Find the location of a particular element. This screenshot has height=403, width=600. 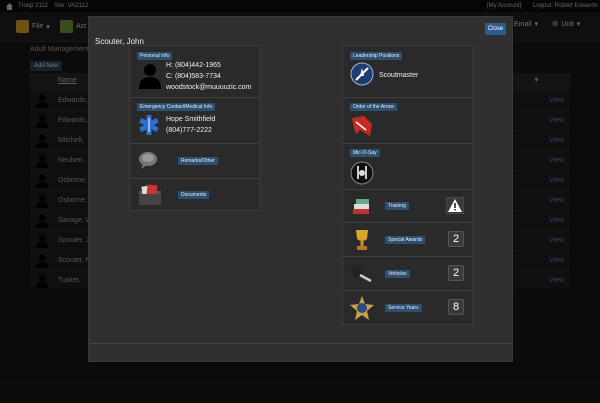

emergency-contact-label: Emergency Contact/Medical Info is located at coordinates (176, 107).